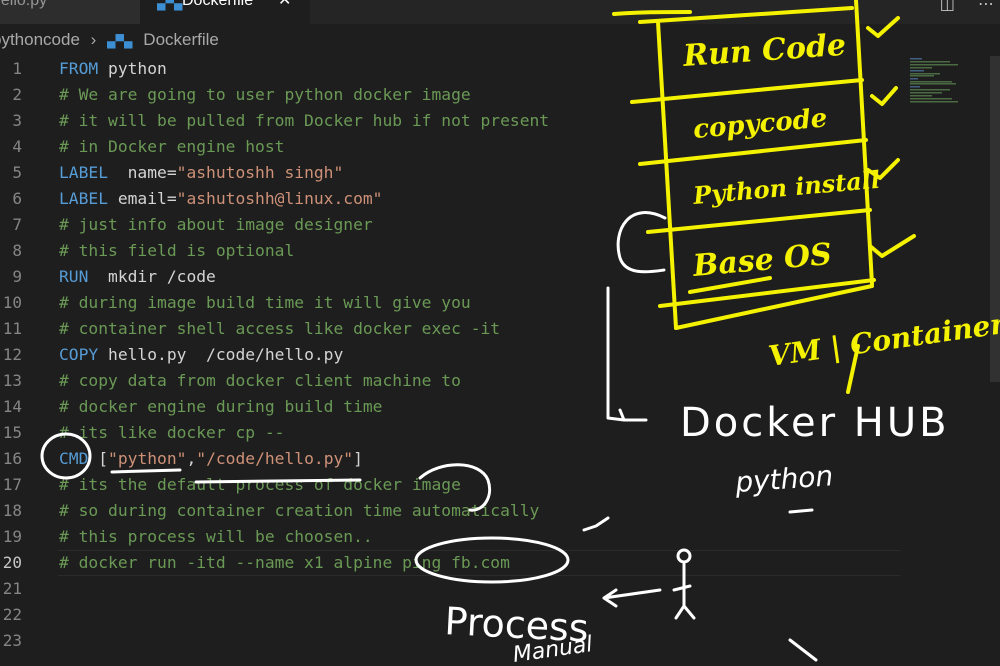 The width and height of the screenshot is (1000, 666). I want to click on layer-copycode: copycode, so click(760, 124).